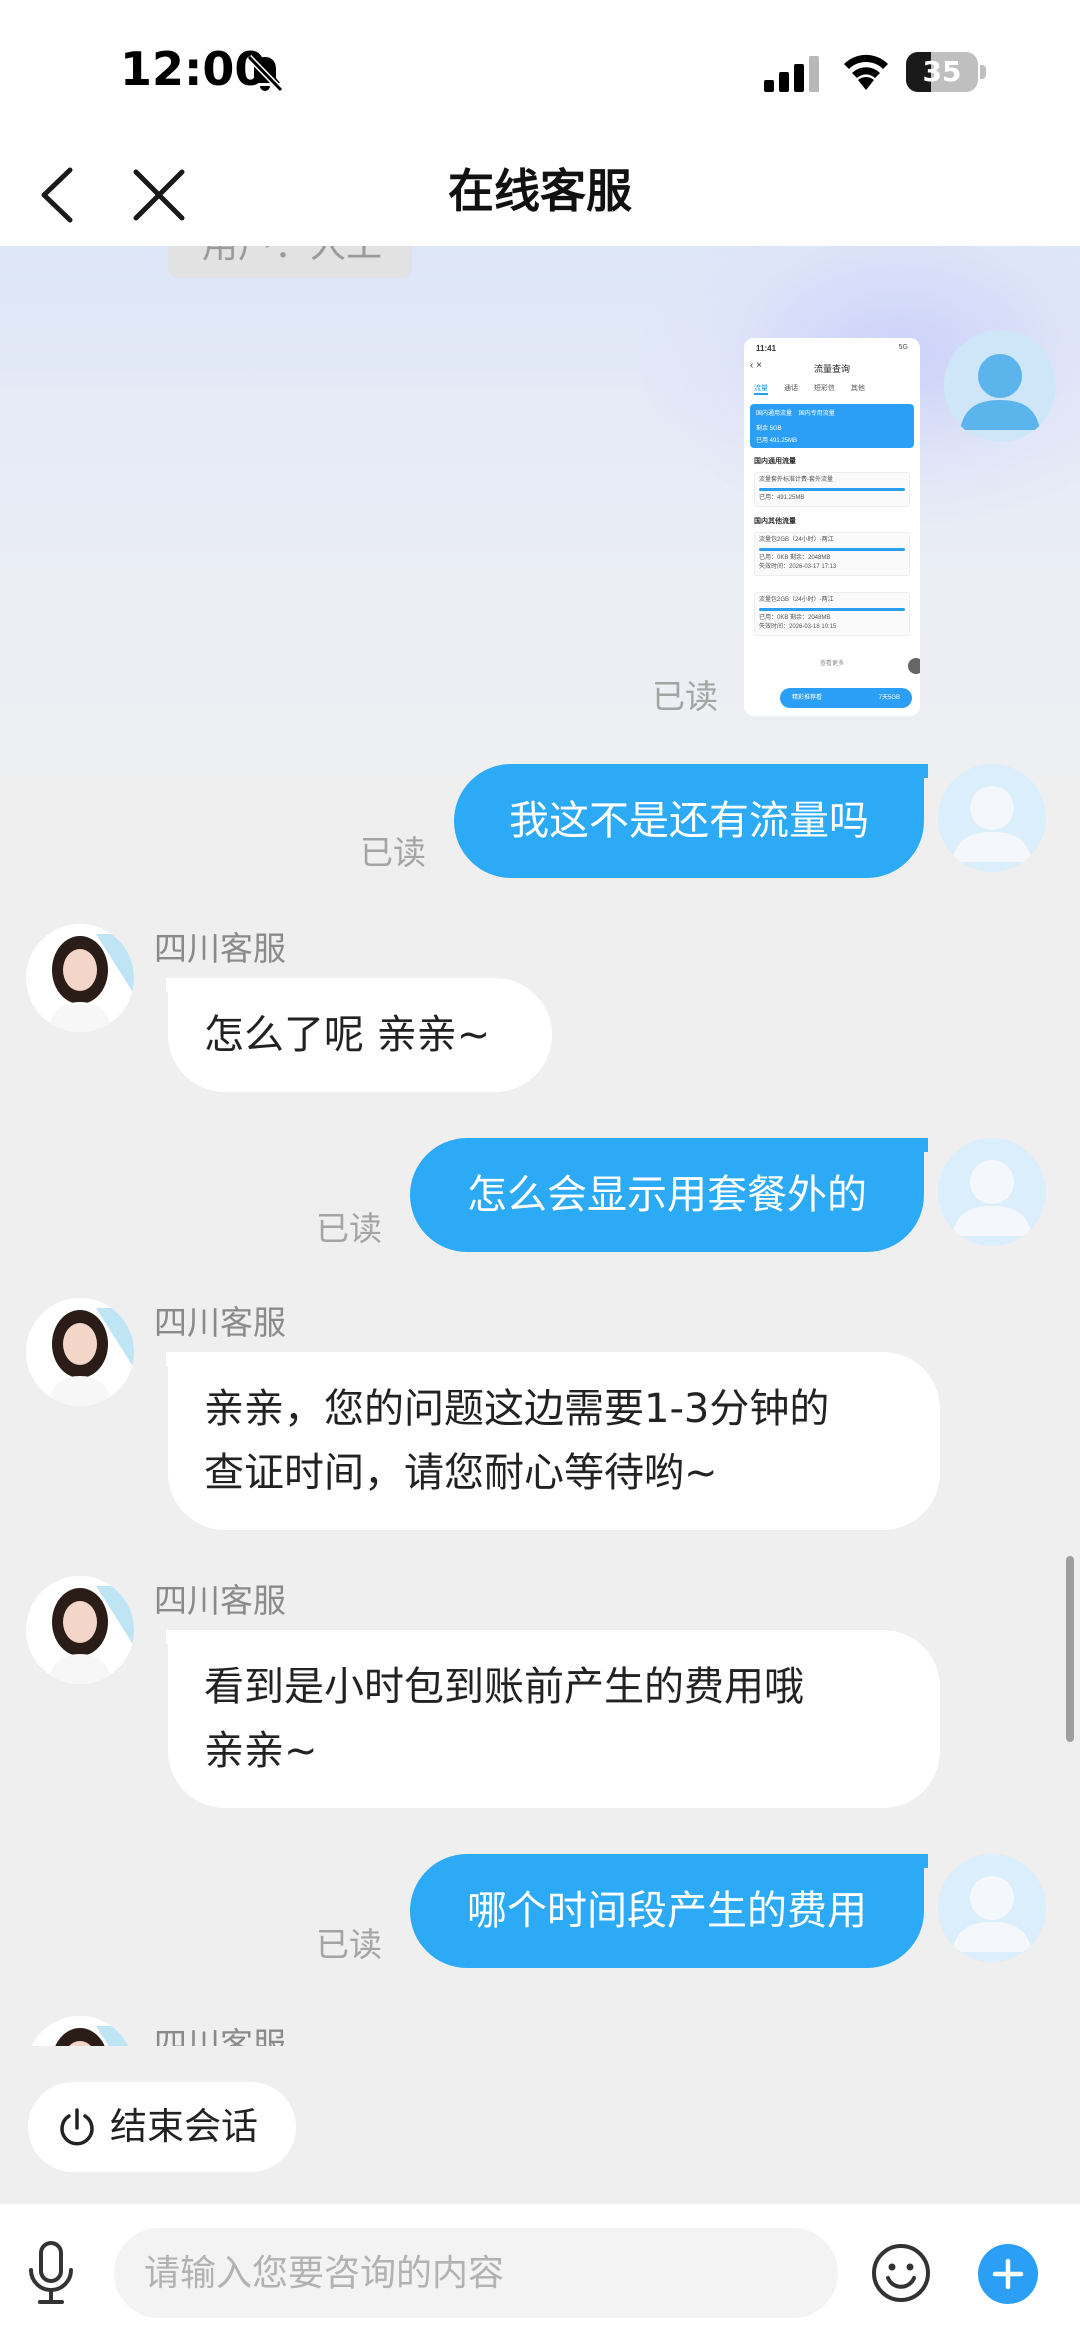 This screenshot has height=2341, width=1080. Describe the element at coordinates (290, 262) in the screenshot. I see `clipped-message-bubble: 用户：人工` at that location.